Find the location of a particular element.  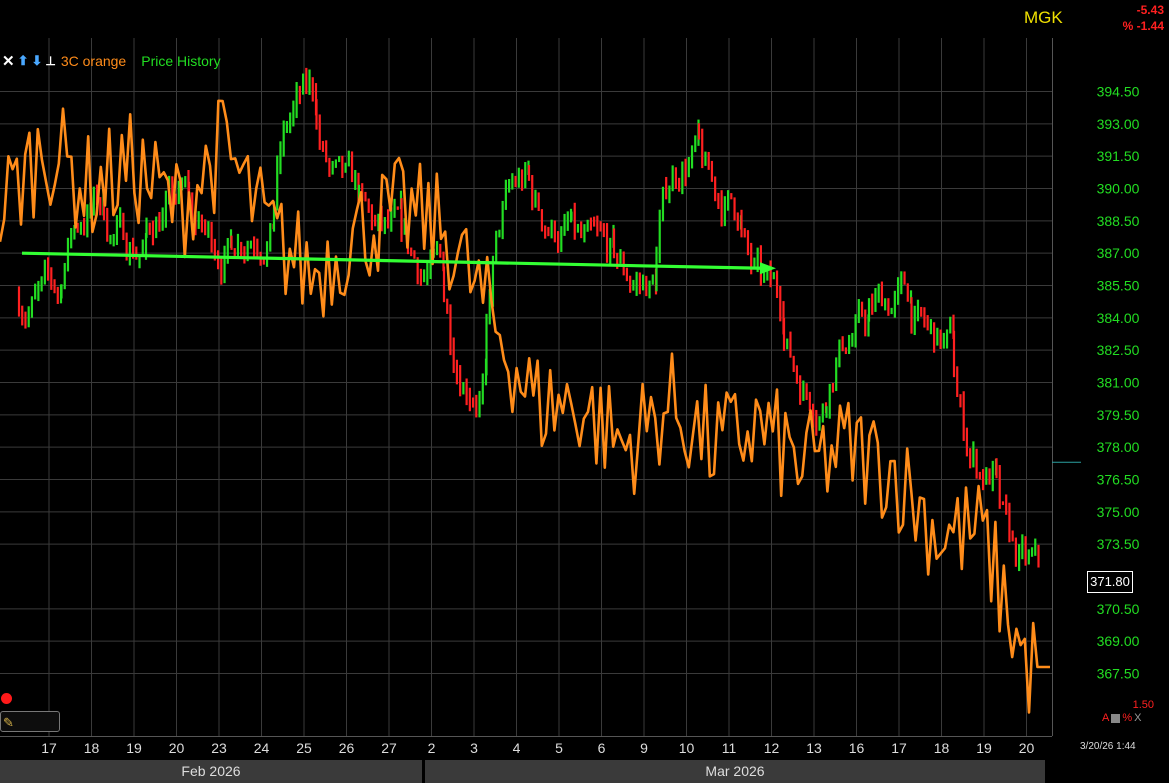

month-label-feb: Feb 2026 is located at coordinates (211, 771).